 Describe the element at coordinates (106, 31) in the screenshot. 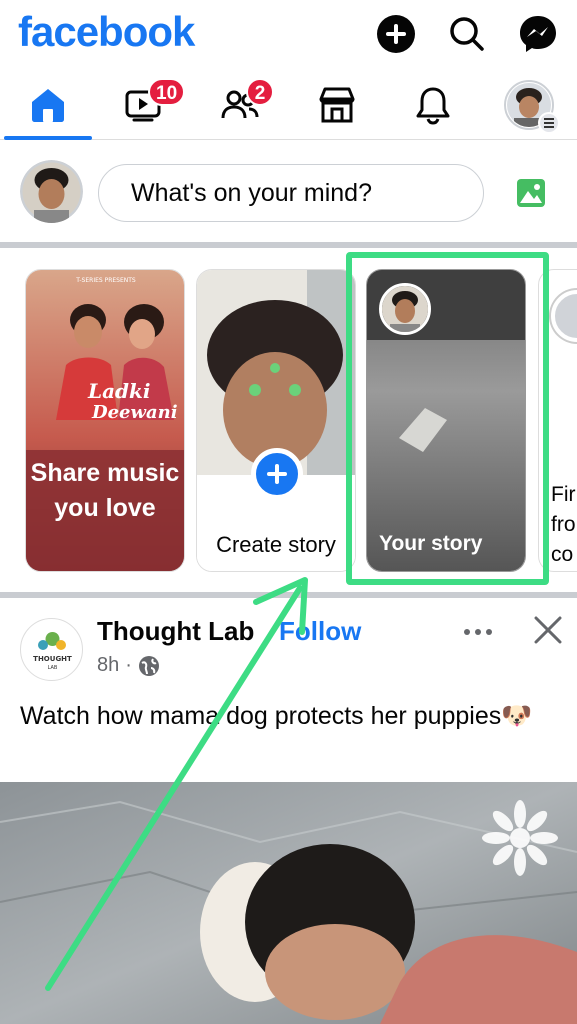

I see `facebook-logo: facebook` at that location.